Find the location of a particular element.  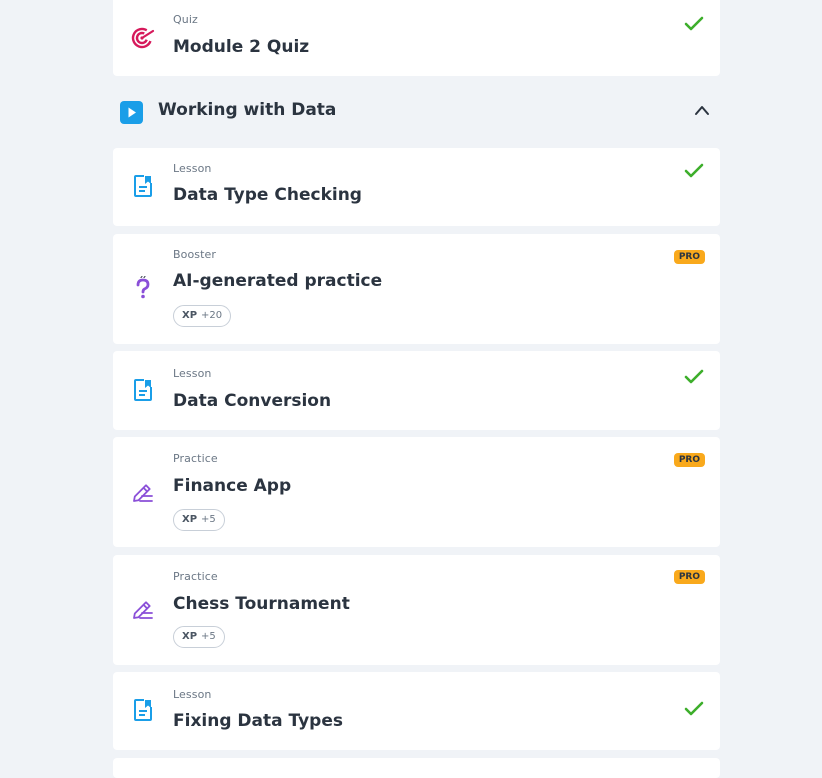

play-icon is located at coordinates (131, 112).